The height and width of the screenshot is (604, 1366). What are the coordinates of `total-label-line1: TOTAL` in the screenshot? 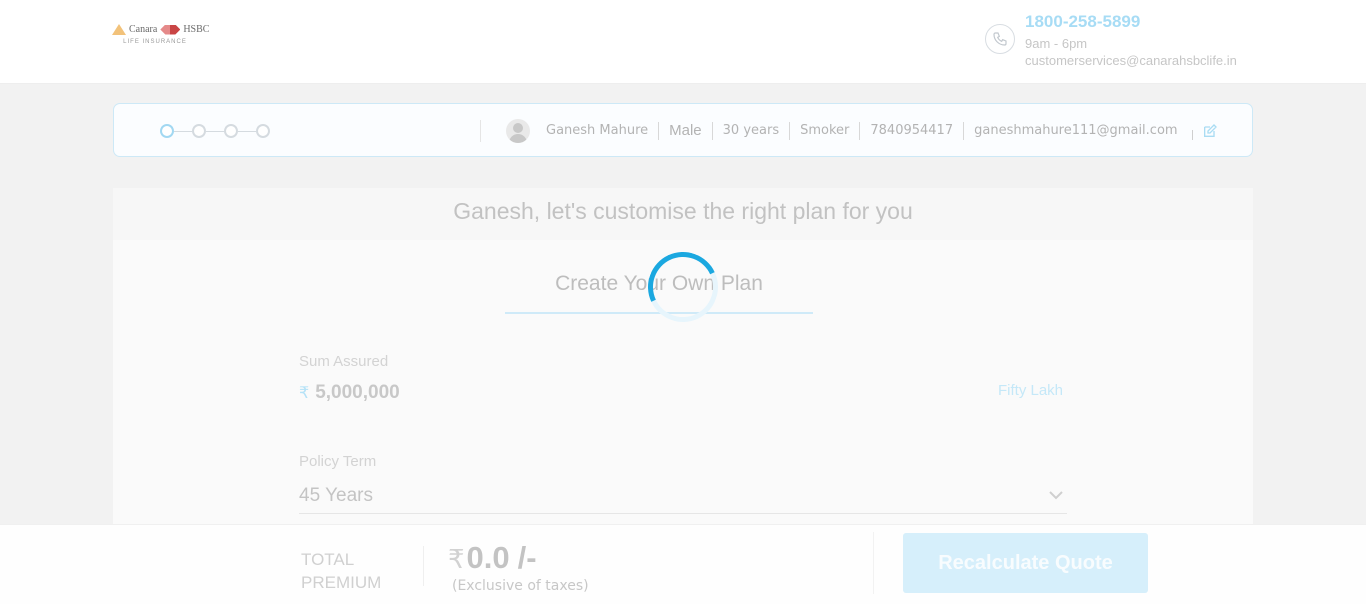 It's located at (328, 559).